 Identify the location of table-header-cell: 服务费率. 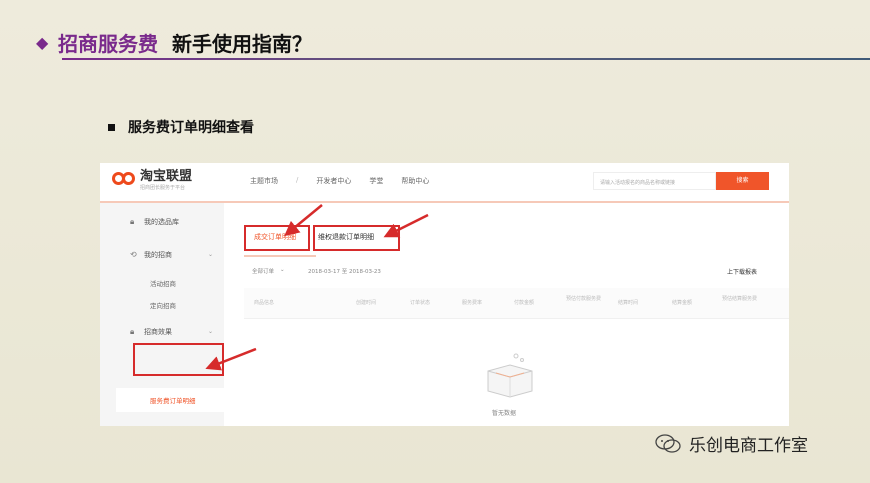
(472, 303).